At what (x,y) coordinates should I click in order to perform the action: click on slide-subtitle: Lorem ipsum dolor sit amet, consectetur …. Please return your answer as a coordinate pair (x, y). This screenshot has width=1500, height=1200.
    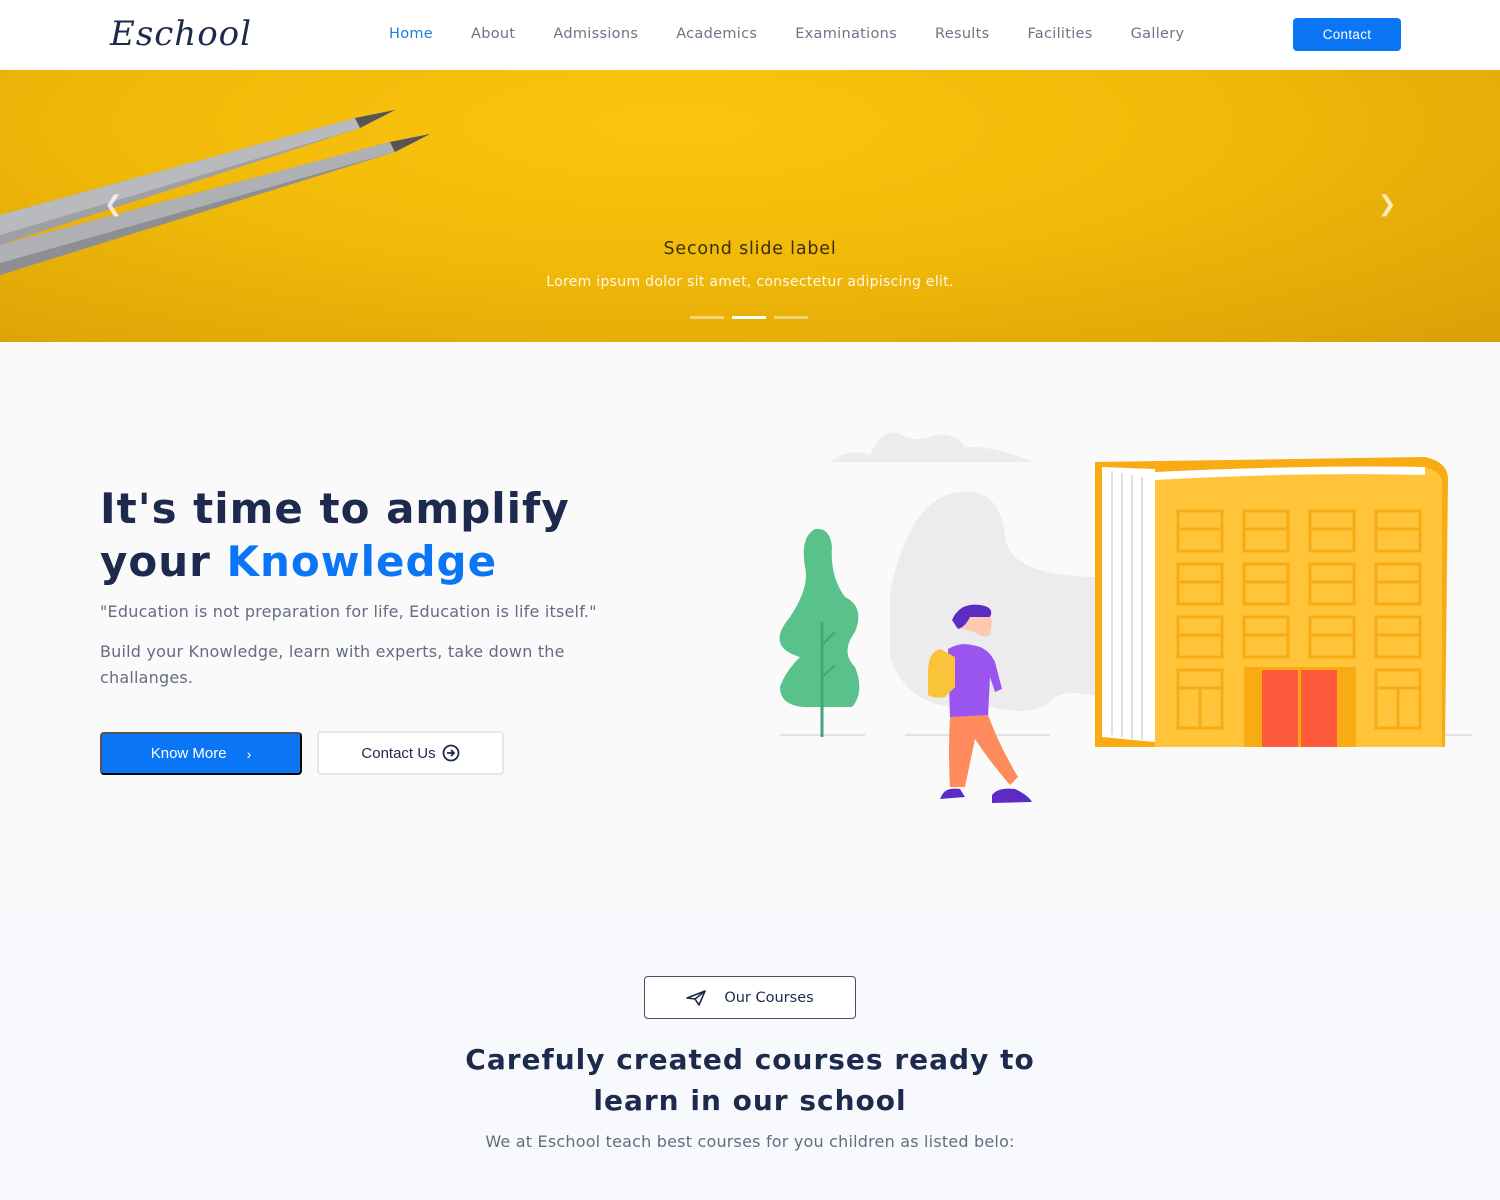
    Looking at the image, I should click on (750, 282).